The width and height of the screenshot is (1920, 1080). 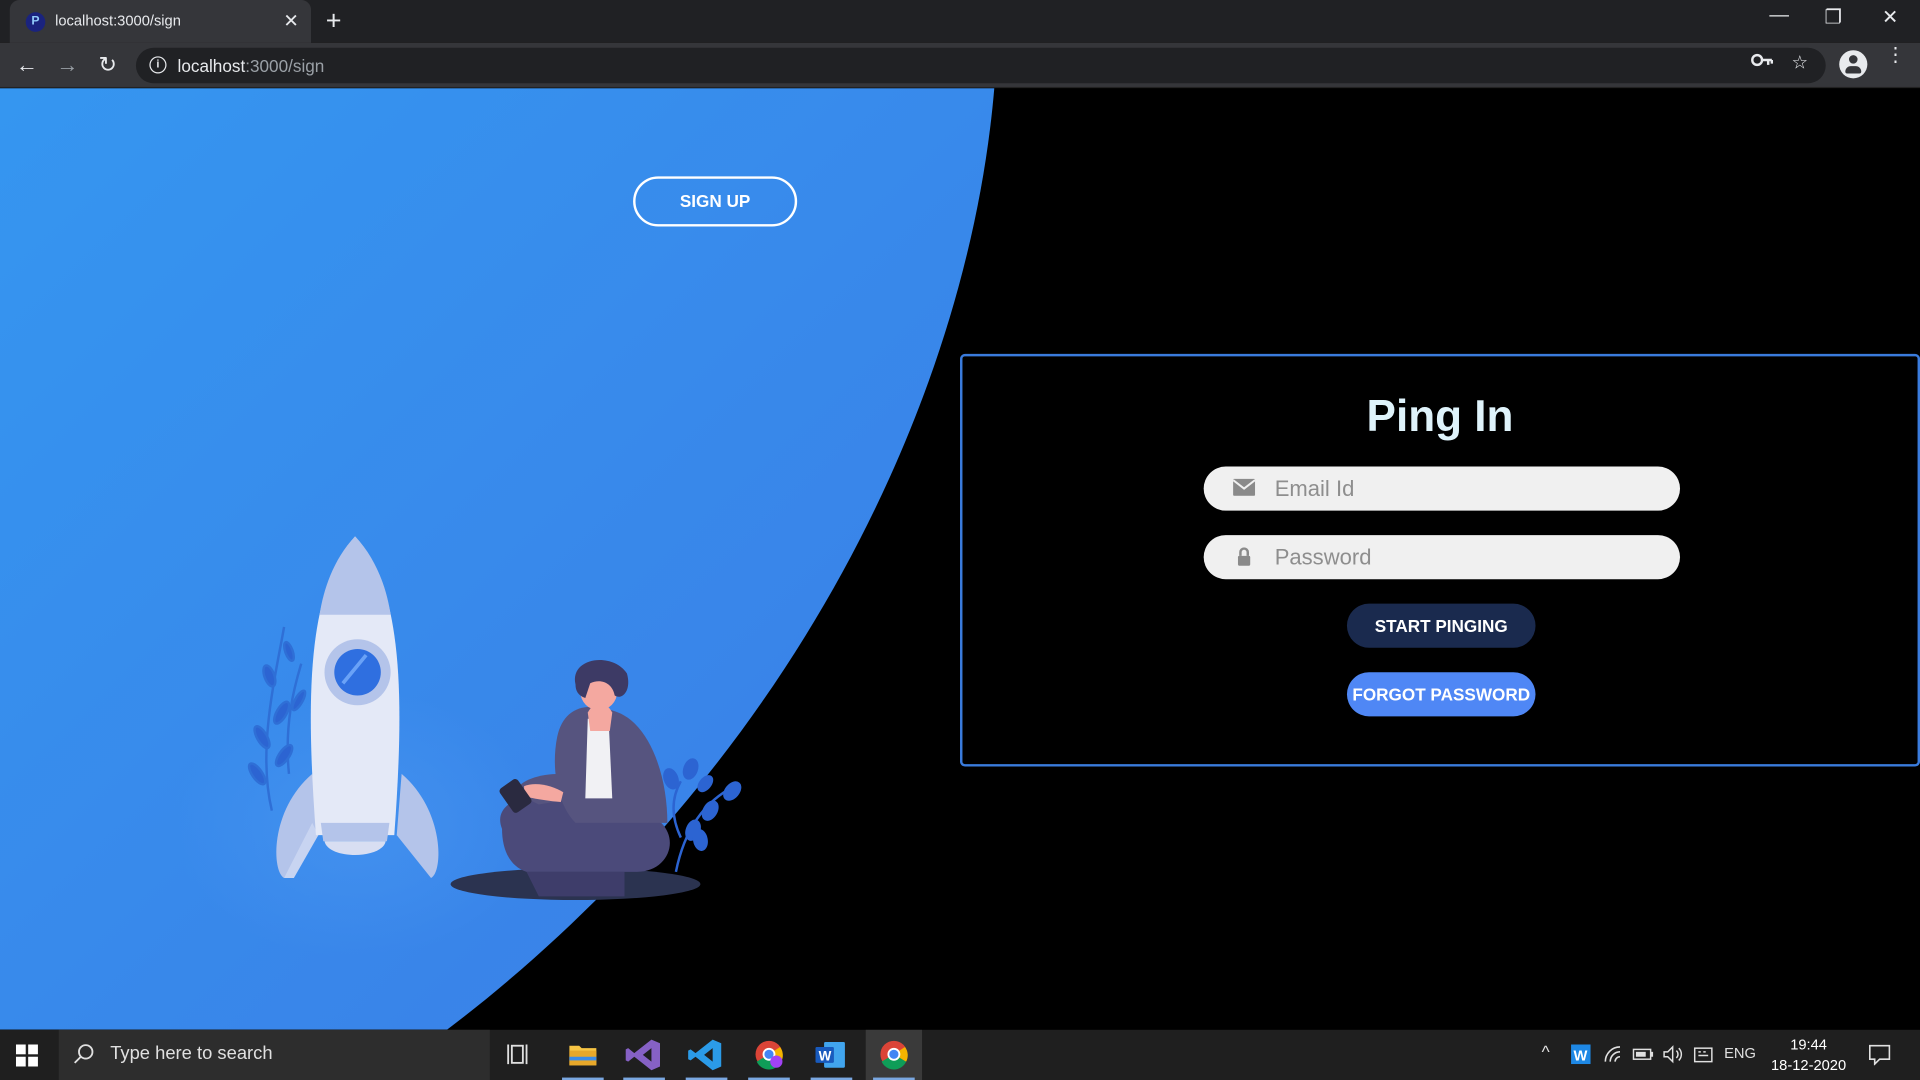 I want to click on close-tab-icon: ✕, so click(x=290, y=21).